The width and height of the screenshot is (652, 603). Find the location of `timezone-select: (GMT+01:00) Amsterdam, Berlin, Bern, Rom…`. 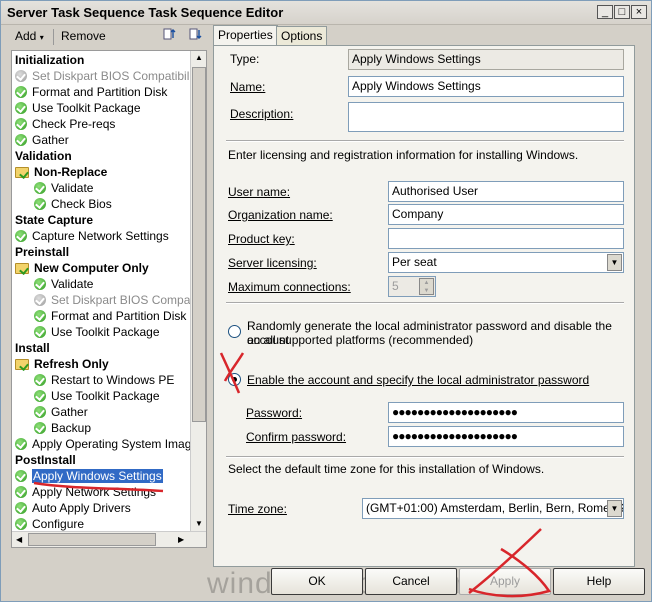

timezone-select: (GMT+01:00) Amsterdam, Berlin, Bern, Rom… is located at coordinates (493, 508).